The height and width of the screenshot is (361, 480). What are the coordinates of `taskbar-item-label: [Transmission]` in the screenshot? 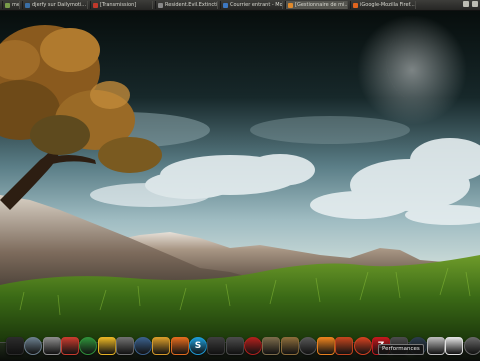 It's located at (118, 5).